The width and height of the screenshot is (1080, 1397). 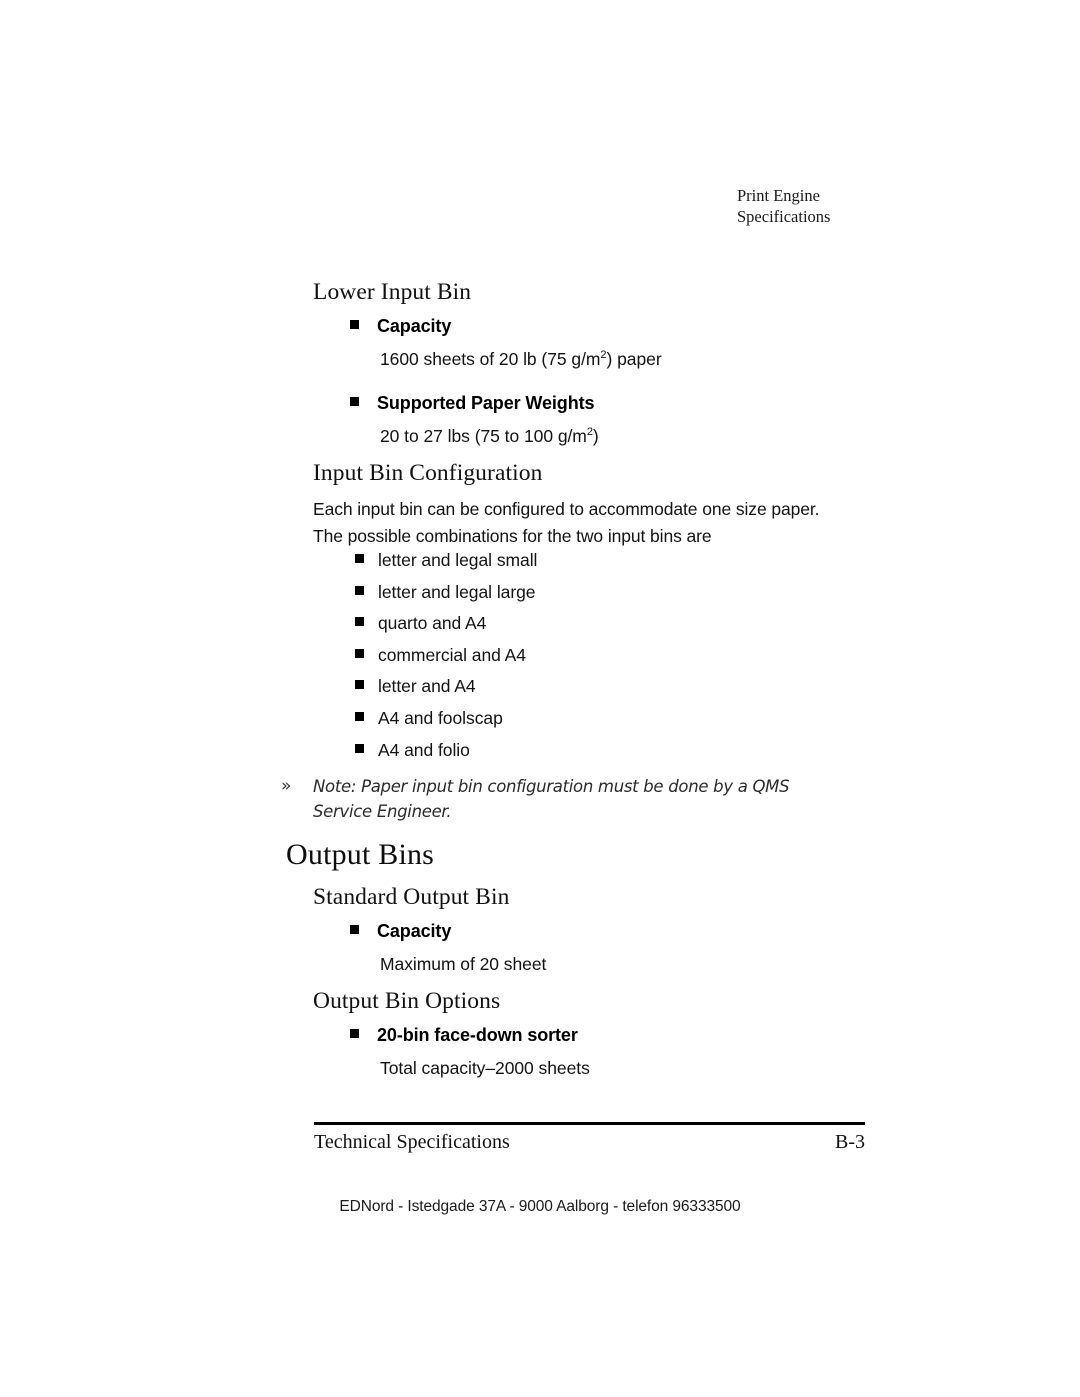 What do you see at coordinates (360, 854) in the screenshot?
I see `heading-output-bins: Output Bins` at bounding box center [360, 854].